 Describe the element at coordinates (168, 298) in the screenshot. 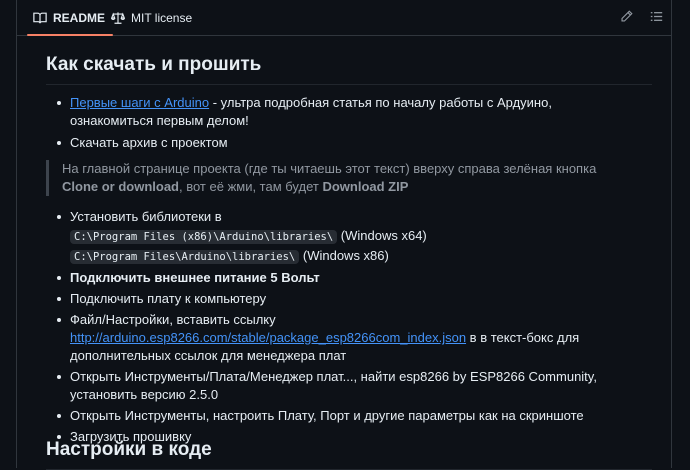

I see `list-item-text: Подключить плату к компьютеру` at that location.